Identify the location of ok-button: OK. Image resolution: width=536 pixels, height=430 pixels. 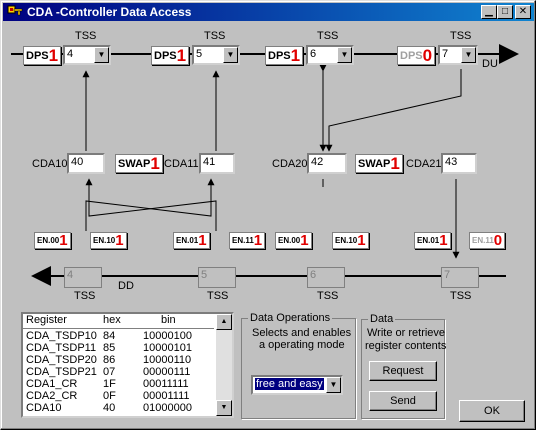
(492, 411).